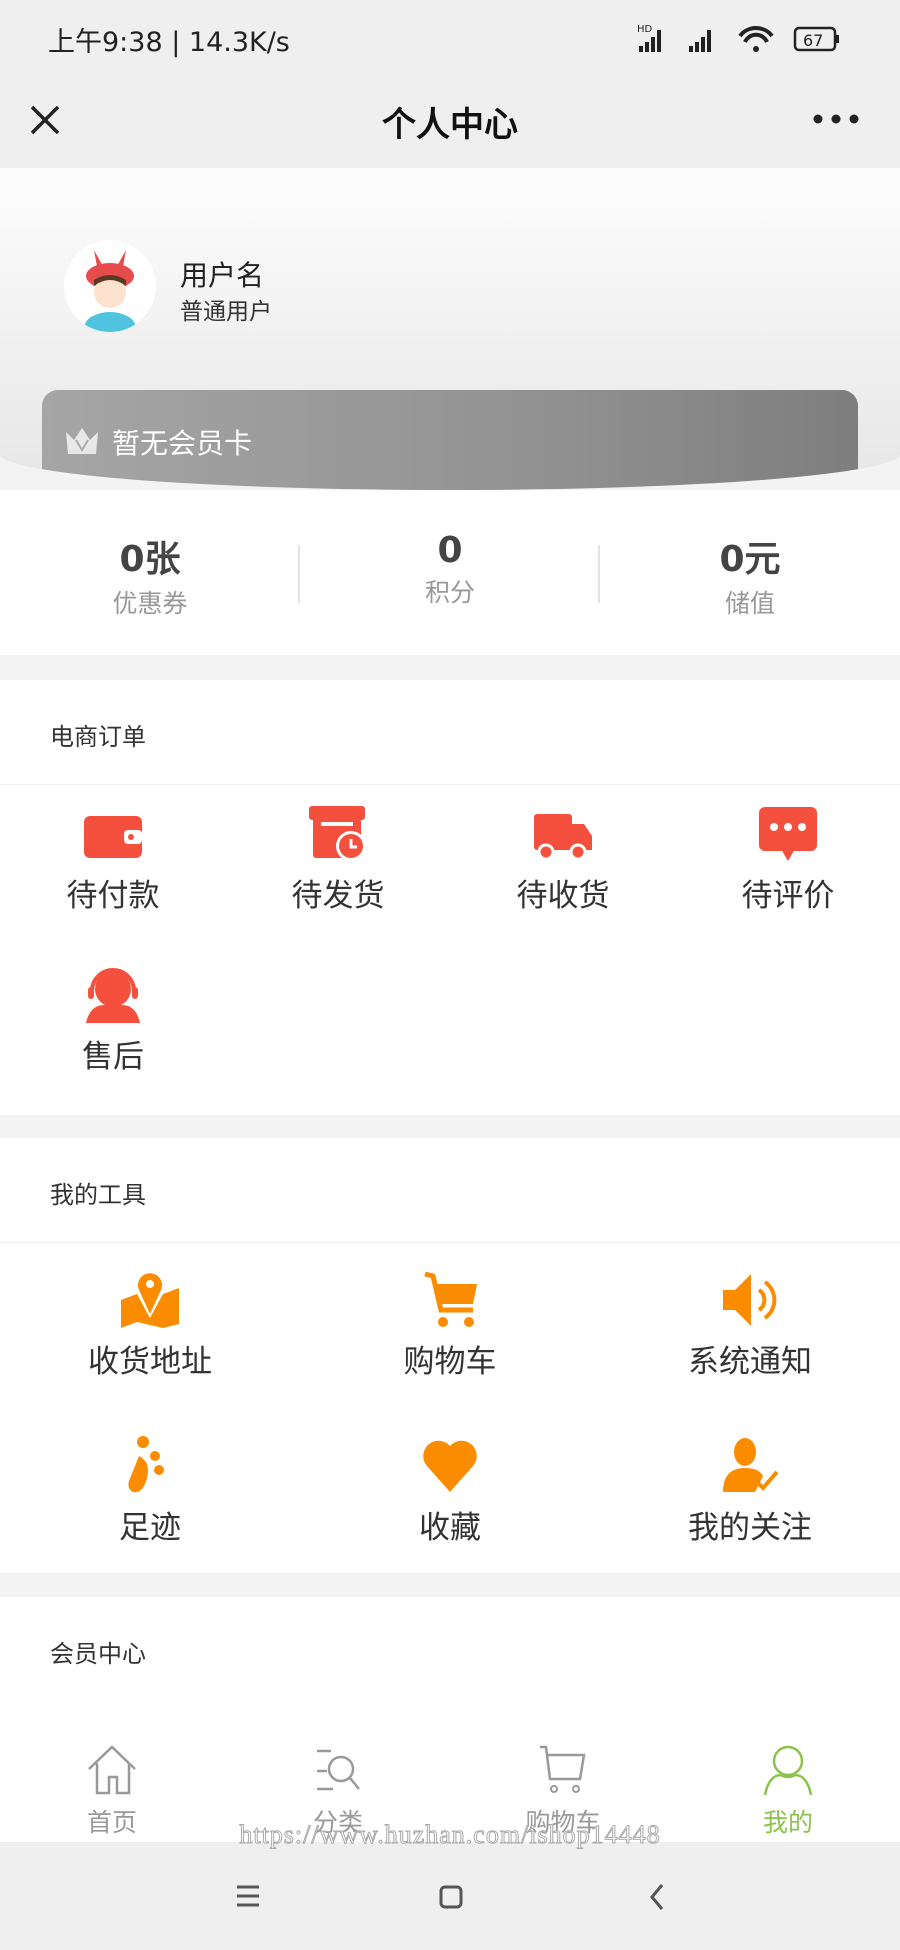 This screenshot has height=1950, width=900. I want to click on item-label: 购物车, so click(450, 1362).